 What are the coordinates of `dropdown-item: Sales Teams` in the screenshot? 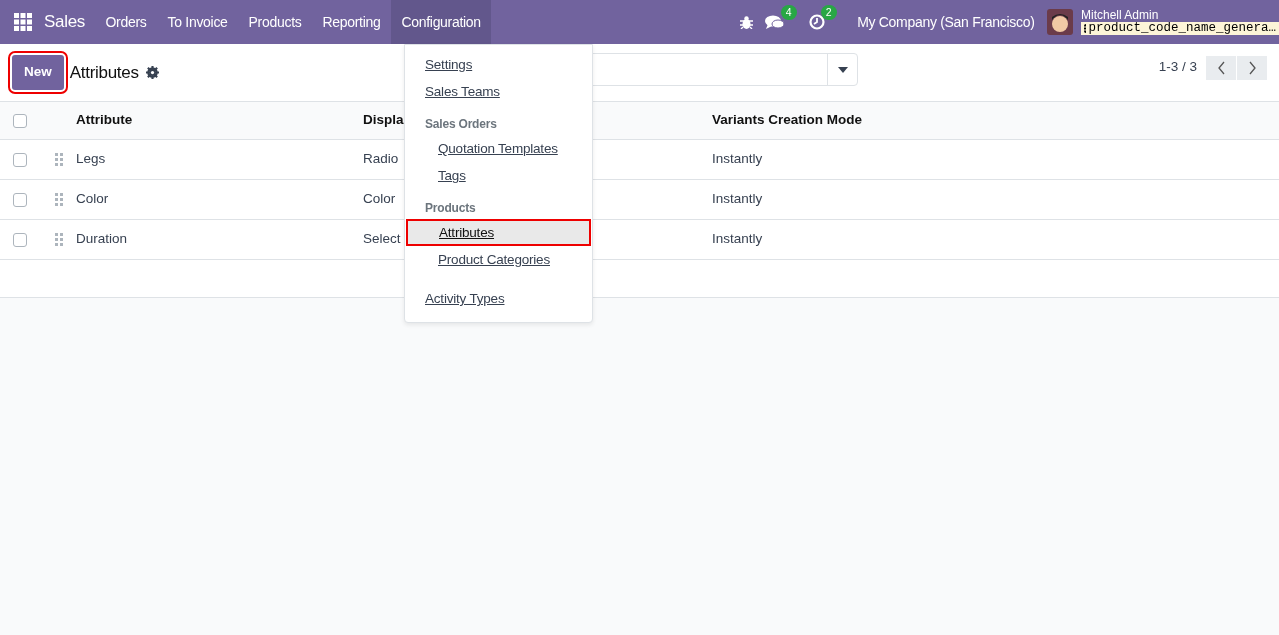 It's located at (498, 91).